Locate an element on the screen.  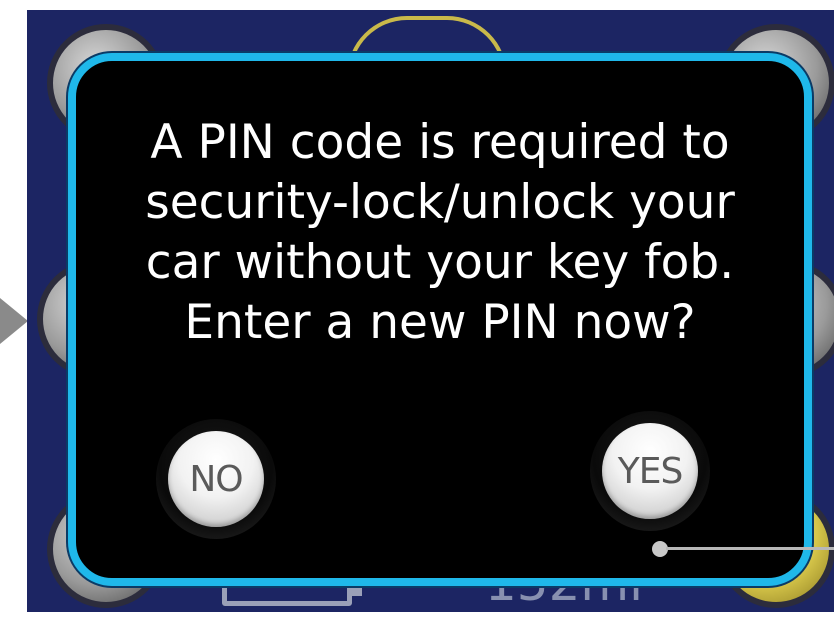
no-button-label: NO is located at coordinates (216, 479).